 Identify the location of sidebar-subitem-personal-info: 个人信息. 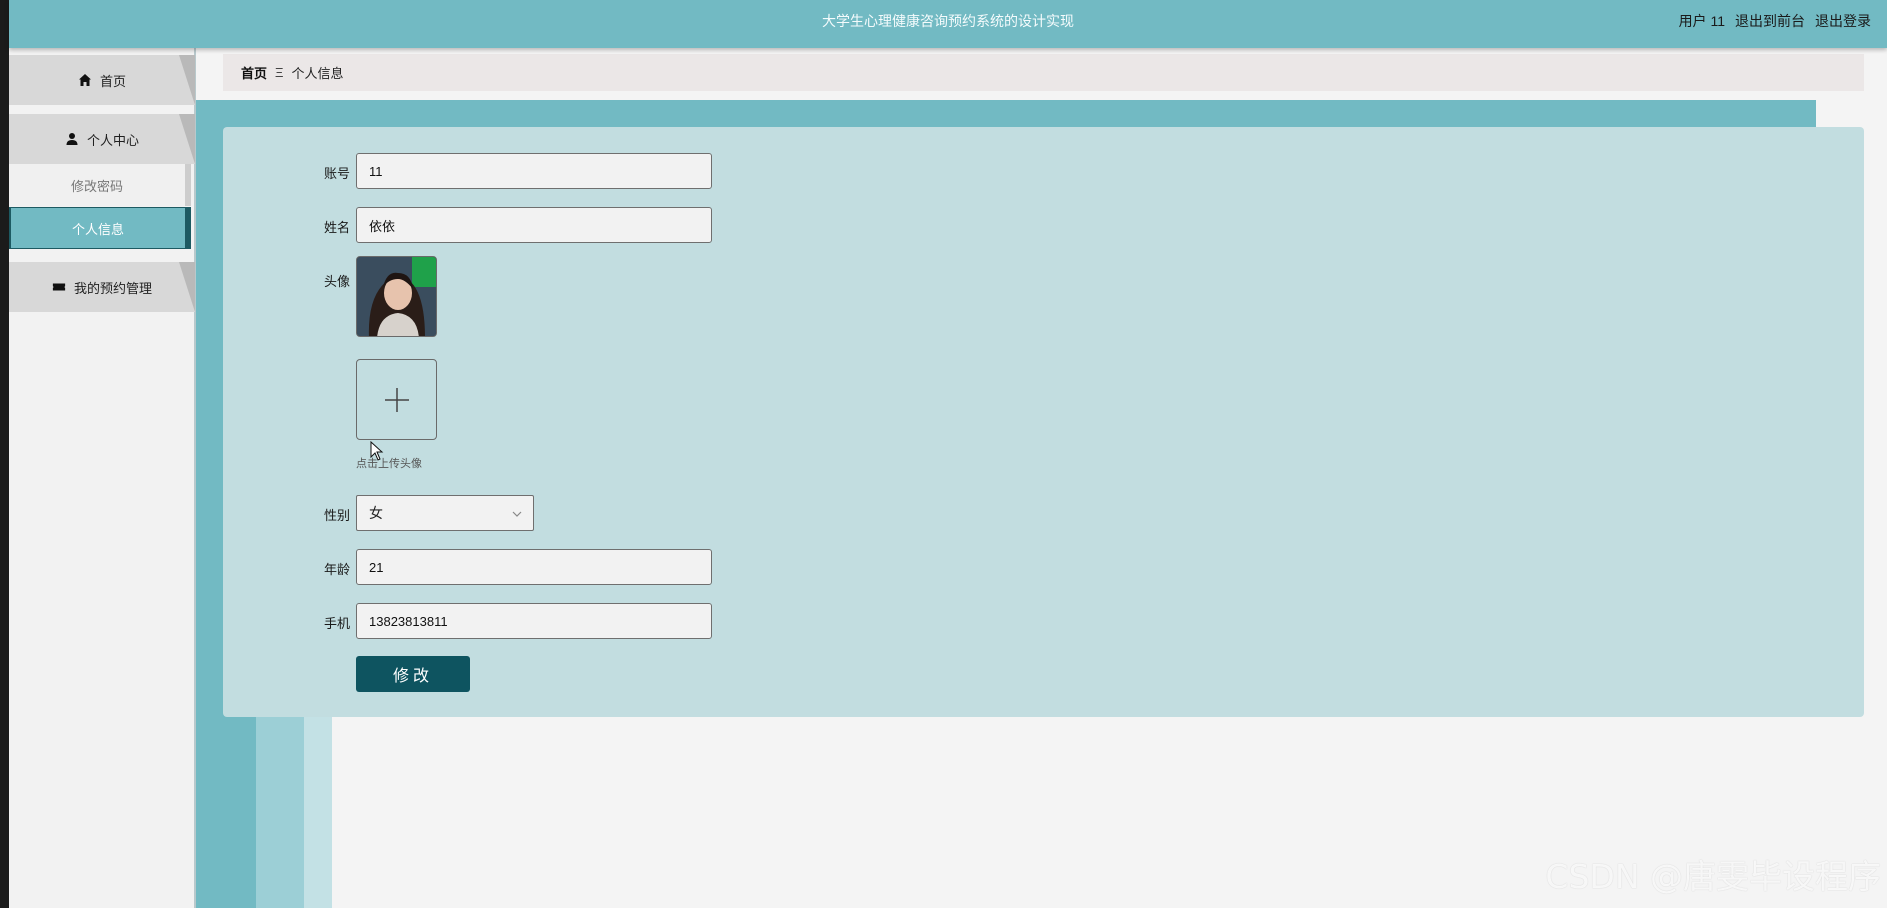
(100, 228).